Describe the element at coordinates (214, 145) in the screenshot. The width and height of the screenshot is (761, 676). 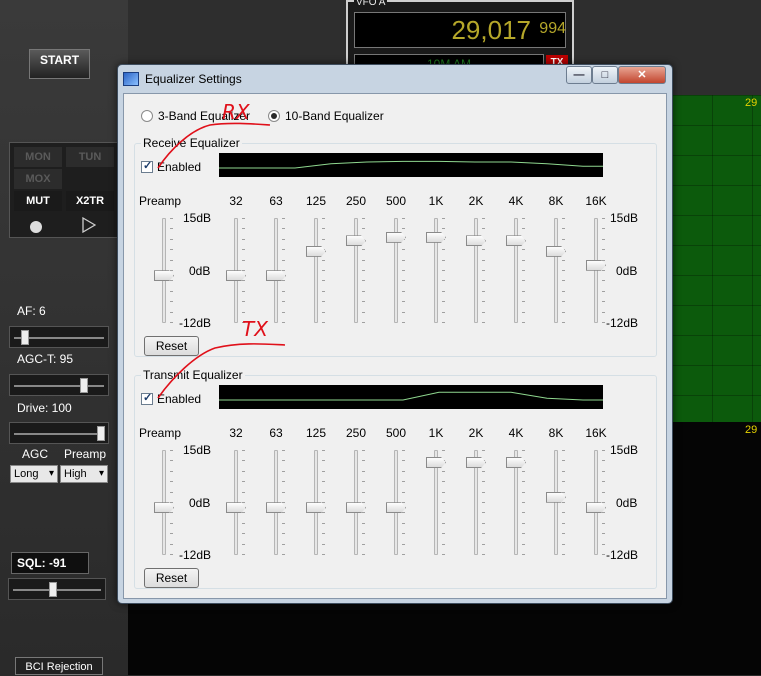
I see `rx-scribble` at that location.